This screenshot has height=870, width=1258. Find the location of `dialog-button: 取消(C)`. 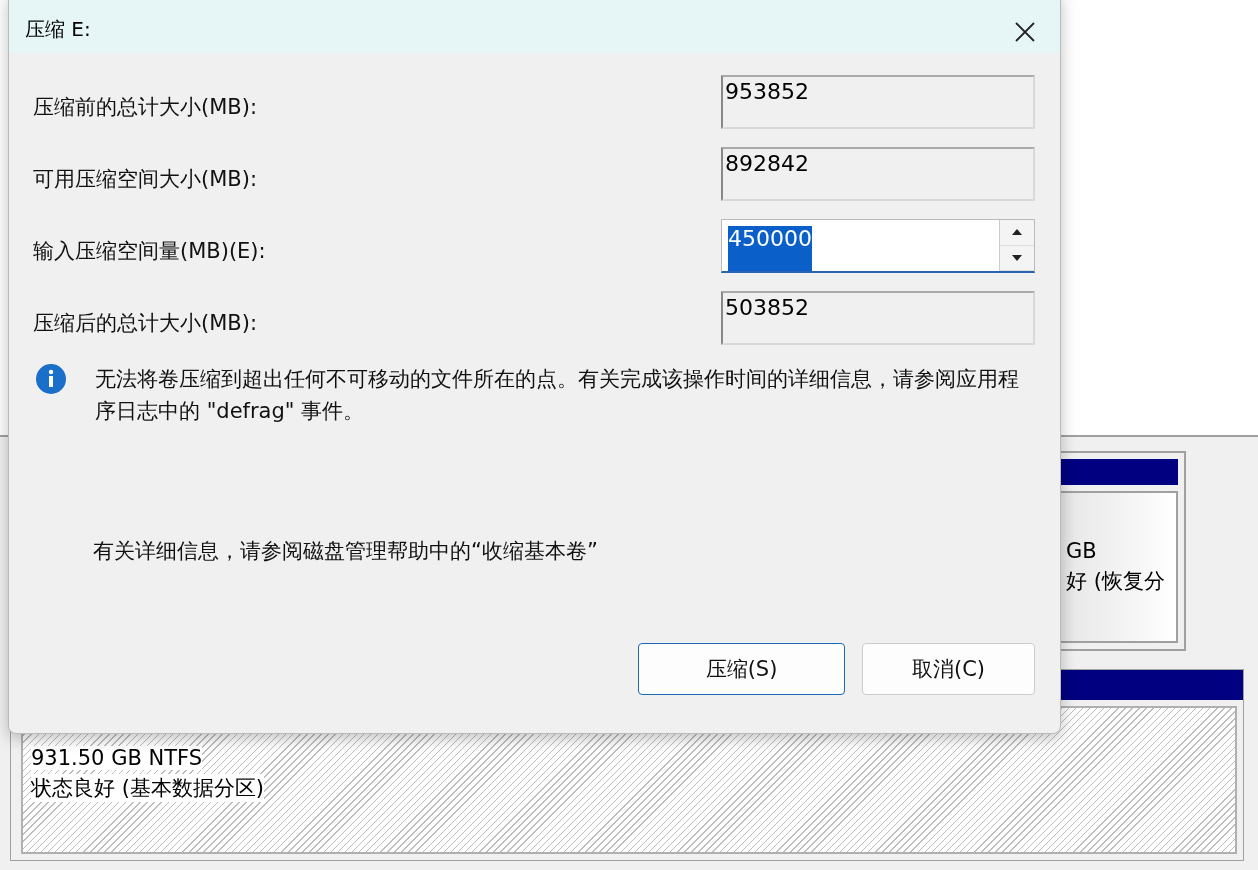

dialog-button: 取消(C) is located at coordinates (948, 669).